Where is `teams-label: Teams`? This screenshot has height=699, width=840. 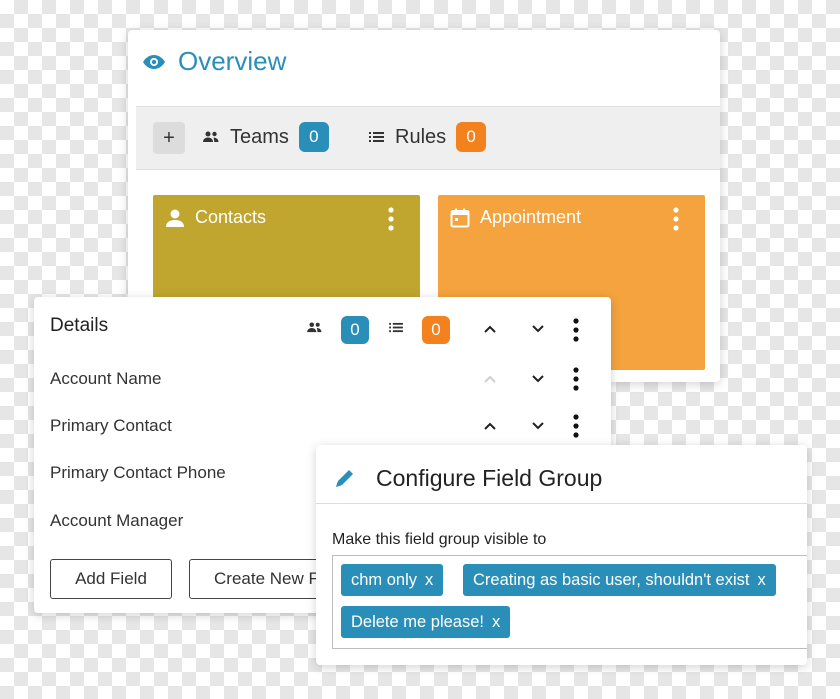 teams-label: Teams is located at coordinates (259, 136).